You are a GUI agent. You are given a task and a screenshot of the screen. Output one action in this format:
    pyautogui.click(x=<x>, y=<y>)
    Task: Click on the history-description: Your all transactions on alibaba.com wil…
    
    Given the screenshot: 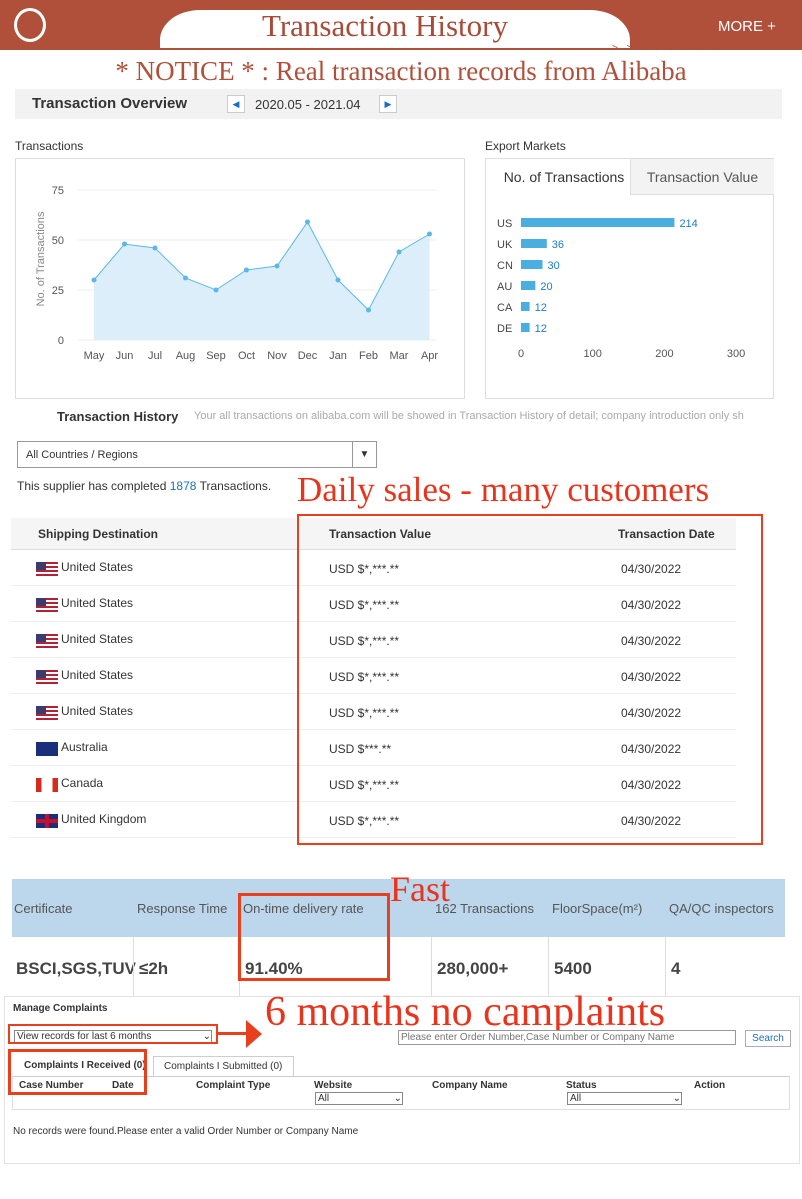 What is the action you would take?
    pyautogui.click(x=469, y=416)
    